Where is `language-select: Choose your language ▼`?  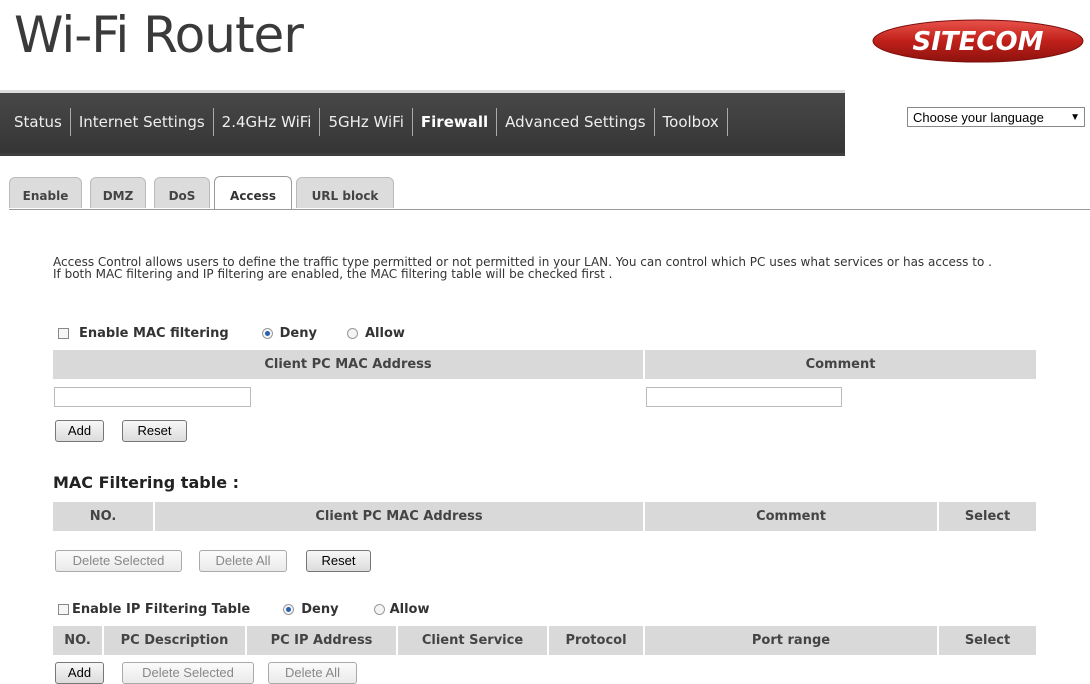
language-select: Choose your language ▼ is located at coordinates (996, 117).